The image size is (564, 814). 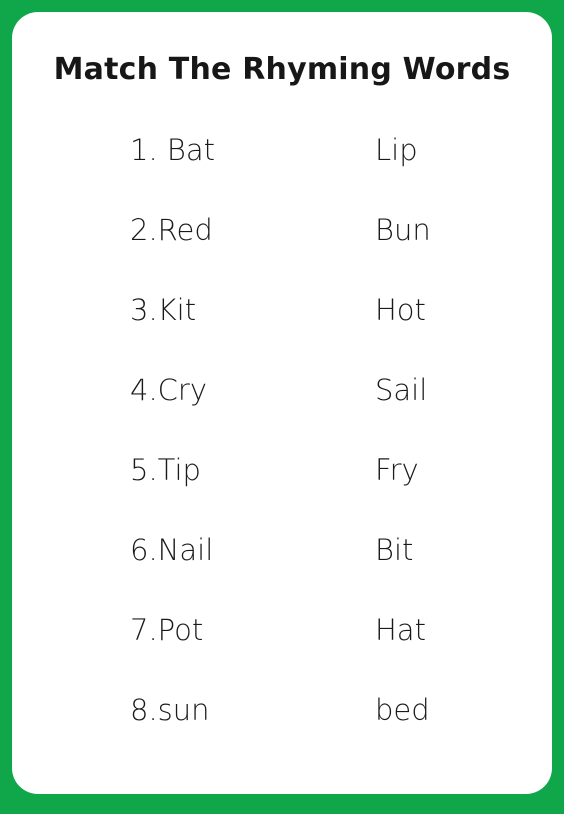 What do you see at coordinates (282, 570) in the screenshot?
I see `word-pair-row: 6.Nail Bit` at bounding box center [282, 570].